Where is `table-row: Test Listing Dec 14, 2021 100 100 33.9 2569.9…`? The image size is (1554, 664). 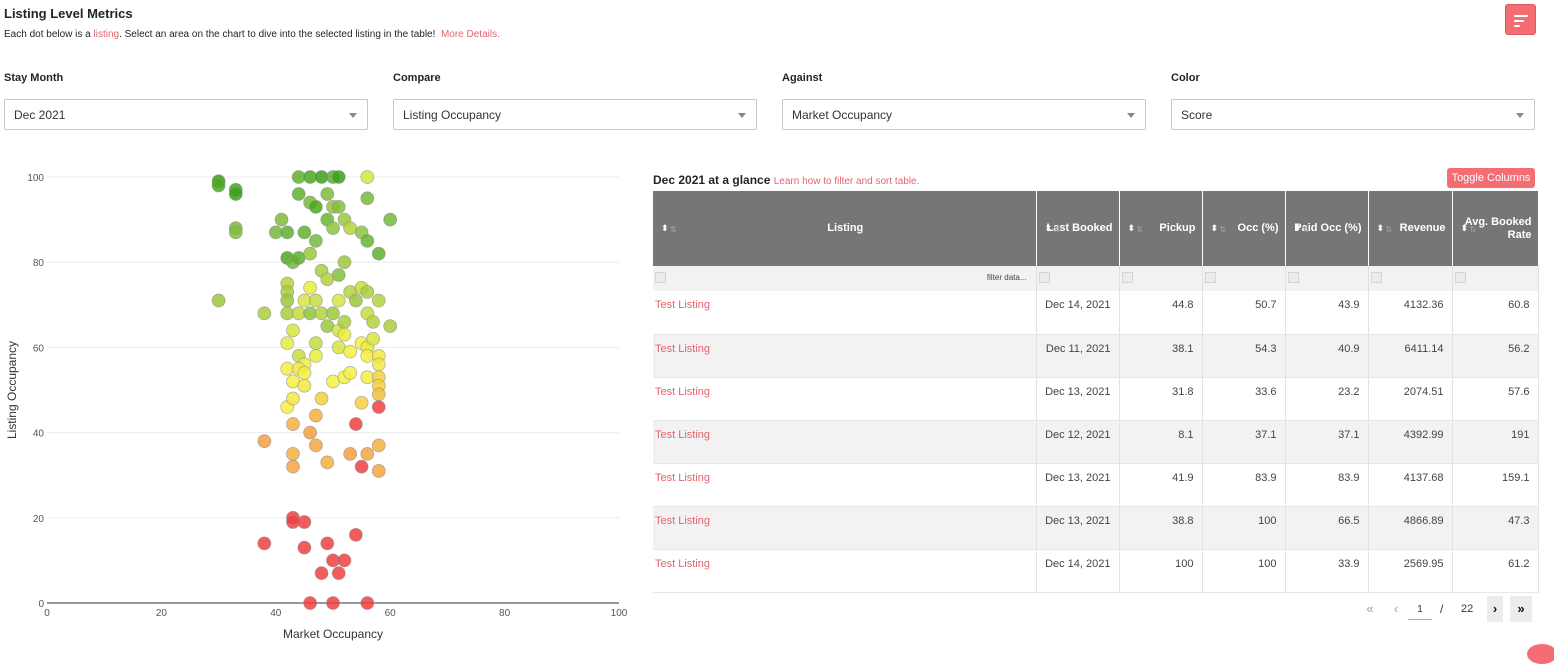
table-row: Test Listing Dec 14, 2021 100 100 33.9 2569.9… is located at coordinates (1096, 571).